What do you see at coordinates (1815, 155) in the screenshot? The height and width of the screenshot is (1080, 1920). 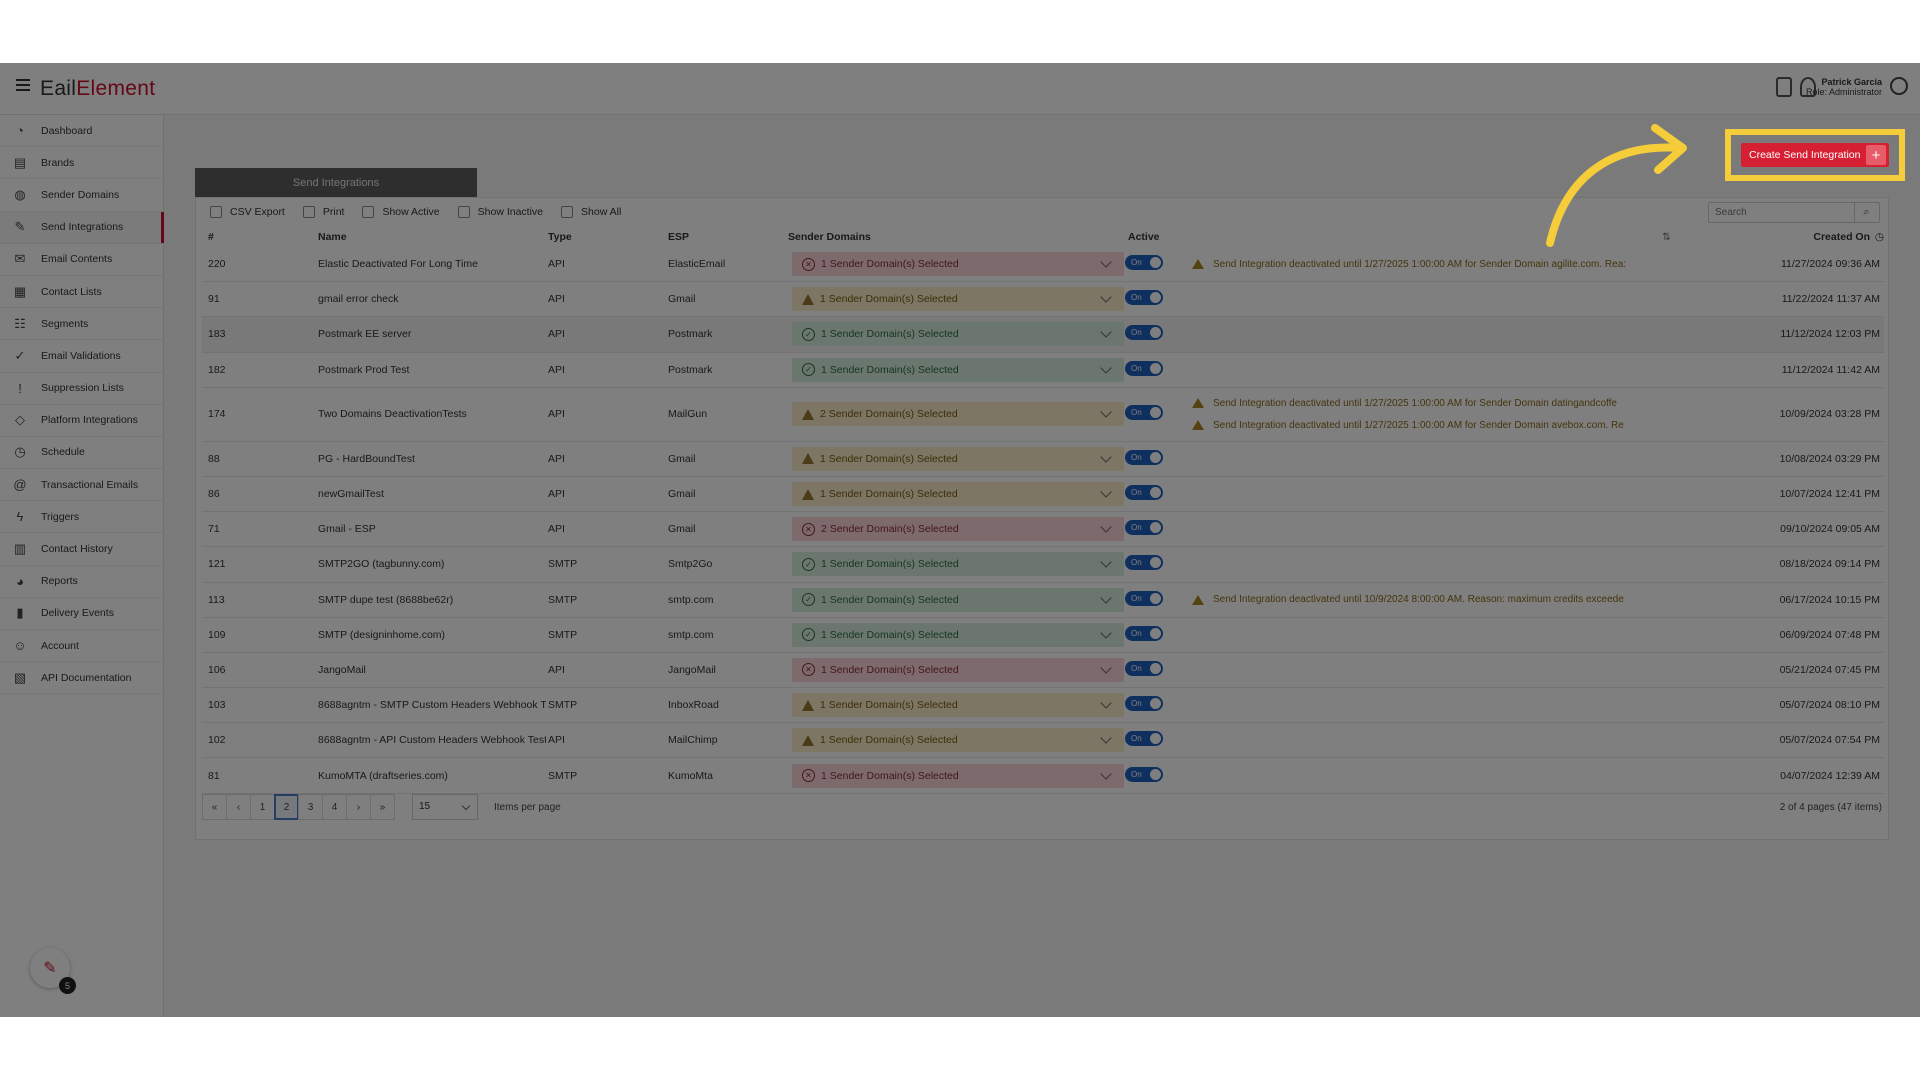 I see `highlight-box` at bounding box center [1815, 155].